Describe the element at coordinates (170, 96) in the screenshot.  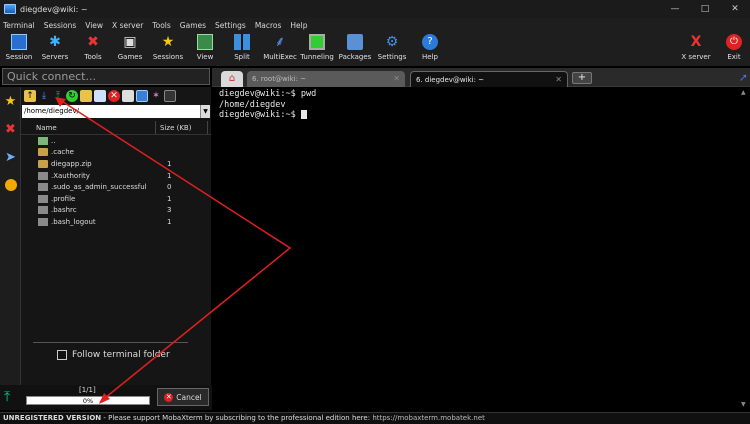
I see `terminal-icon` at that location.